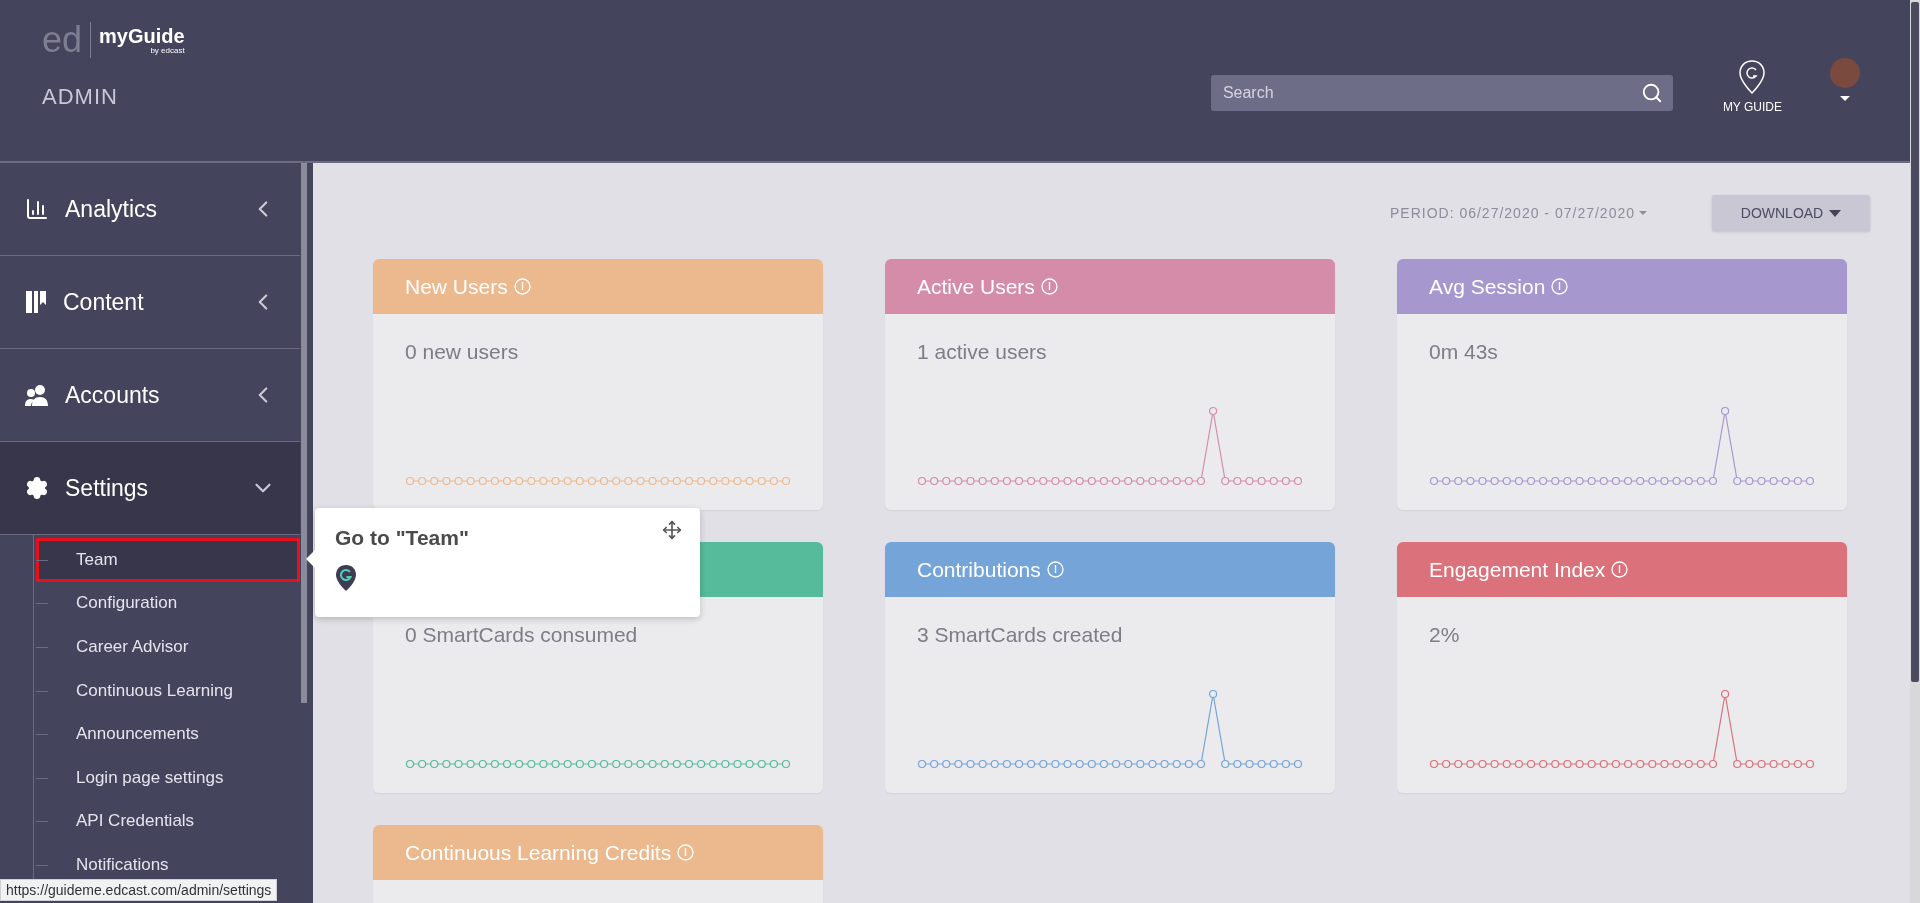 This screenshot has width=1920, height=903. Describe the element at coordinates (67, 40) in the screenshot. I see `logo-mark: ed` at that location.